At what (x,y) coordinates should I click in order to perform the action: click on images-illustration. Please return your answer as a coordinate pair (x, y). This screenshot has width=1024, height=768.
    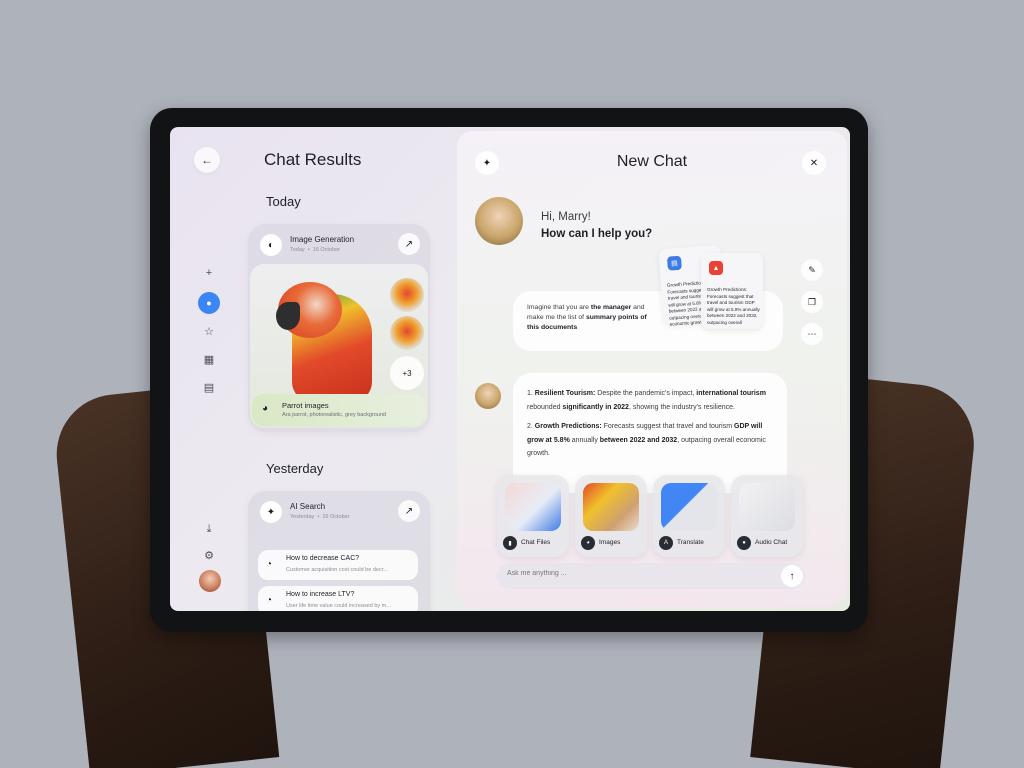
    Looking at the image, I should click on (611, 507).